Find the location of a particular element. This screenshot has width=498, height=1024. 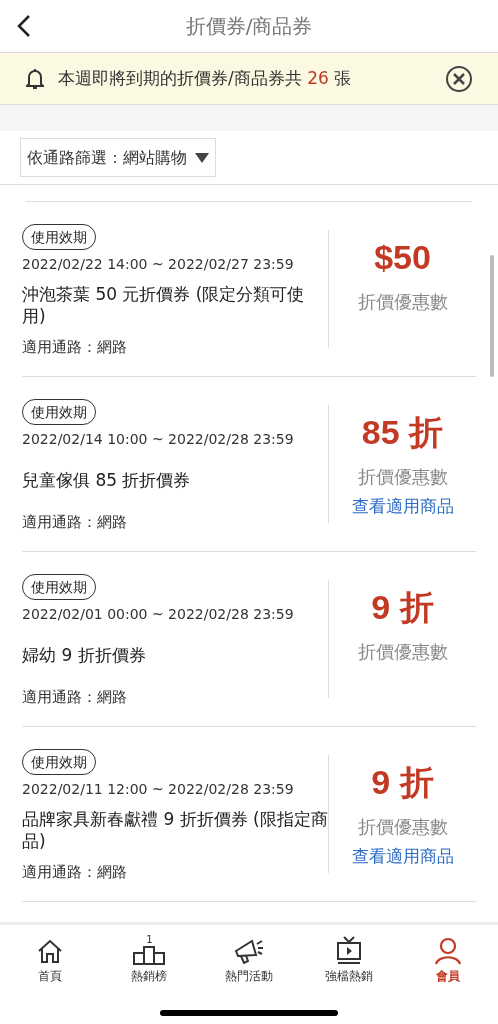

megaphone-icon is located at coordinates (249, 951).